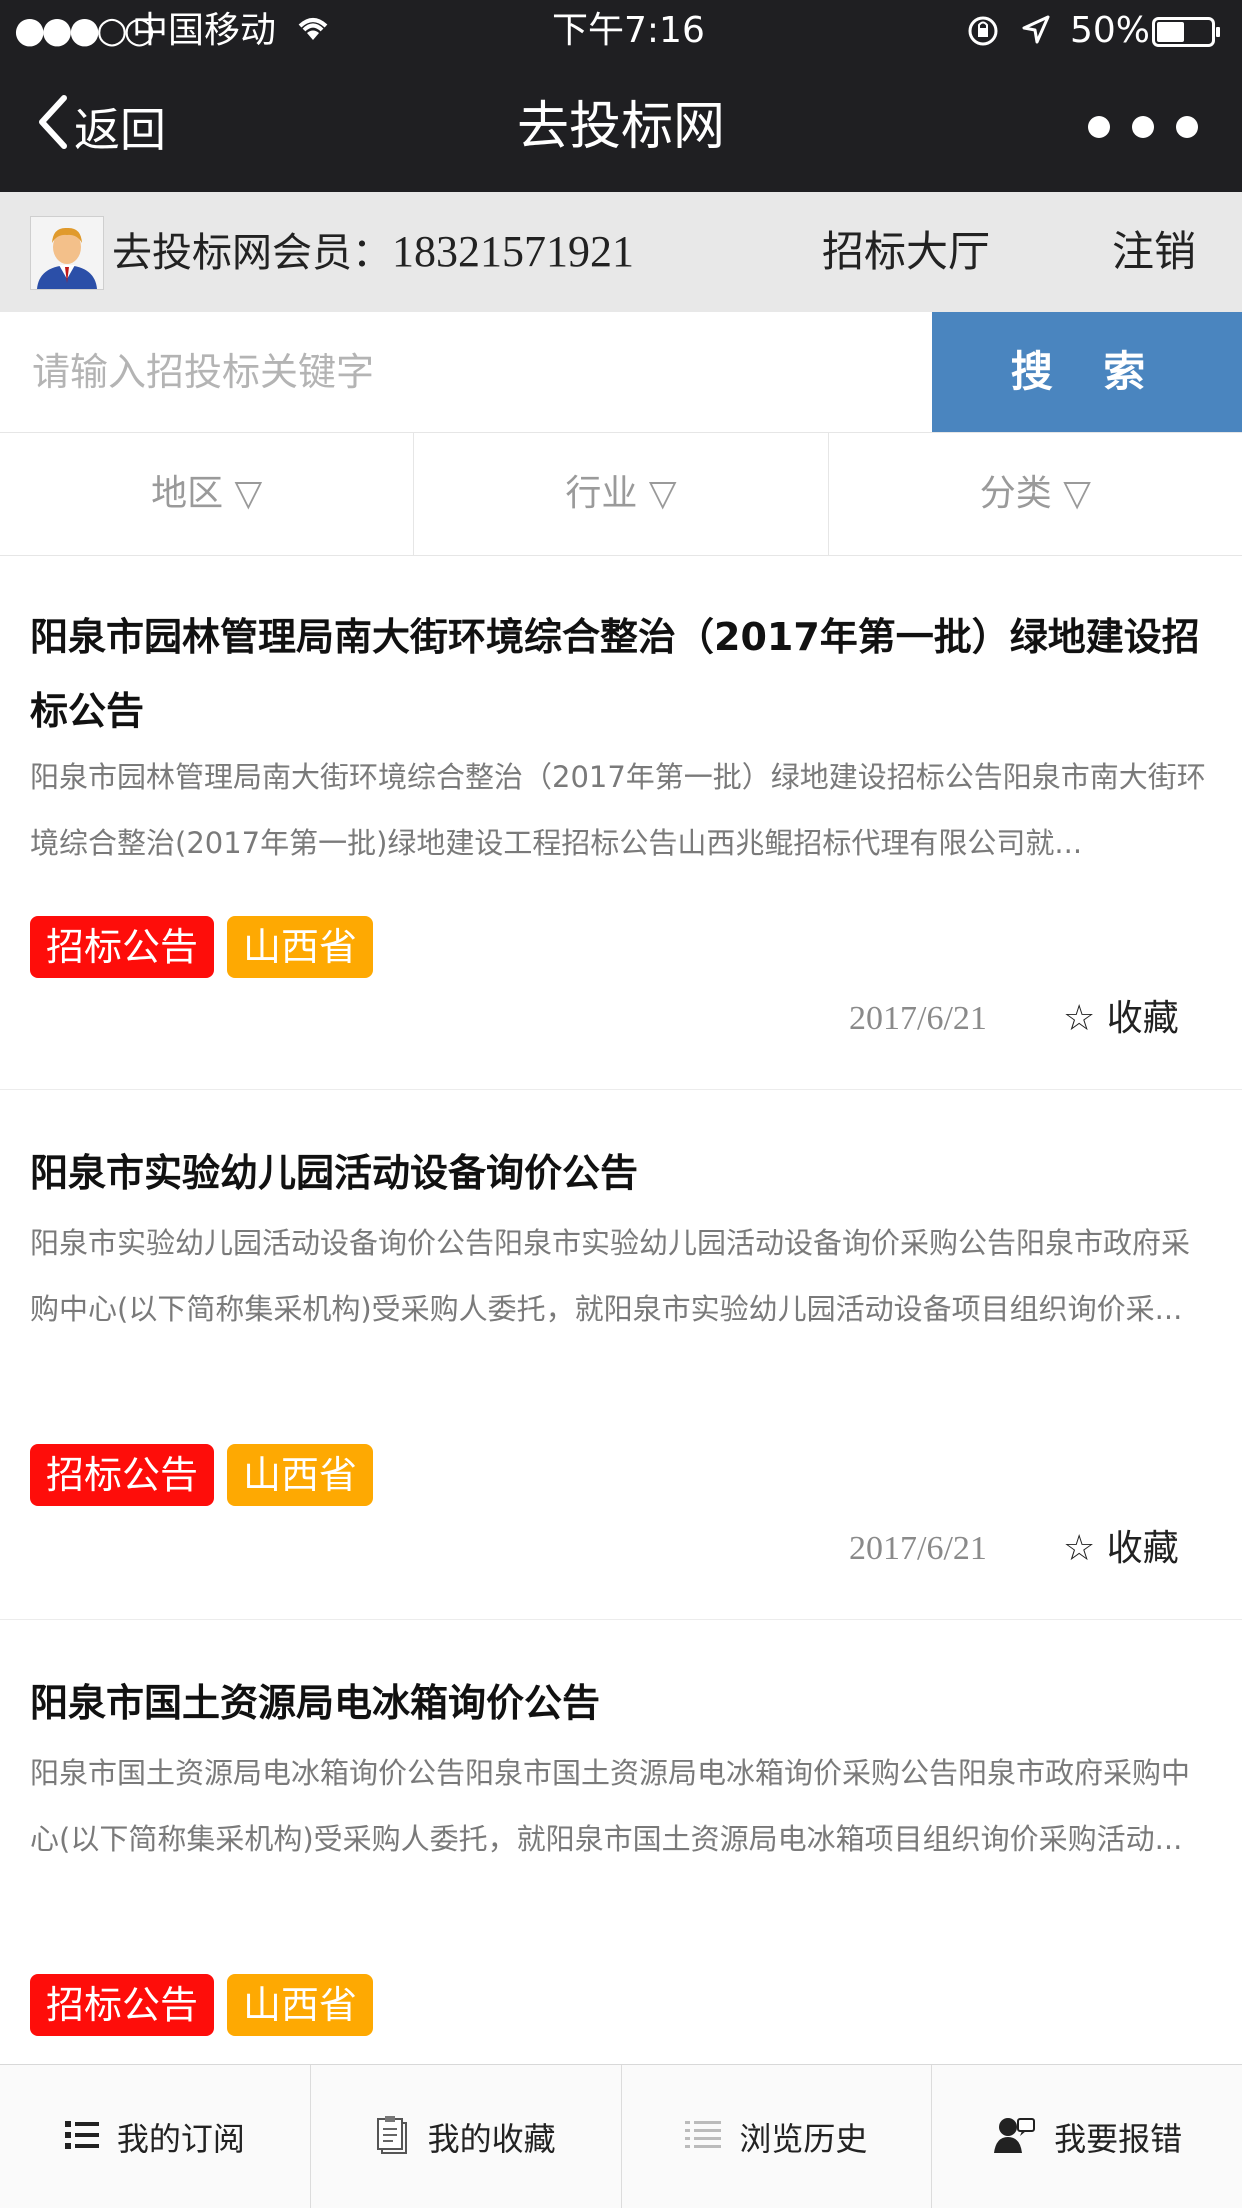  I want to click on clock-time: 下午7:16, so click(628, 30).